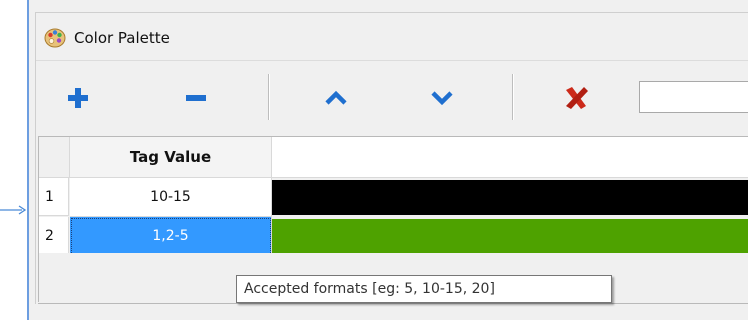 This screenshot has height=320, width=748. I want to click on row-number: 2, so click(54, 236).